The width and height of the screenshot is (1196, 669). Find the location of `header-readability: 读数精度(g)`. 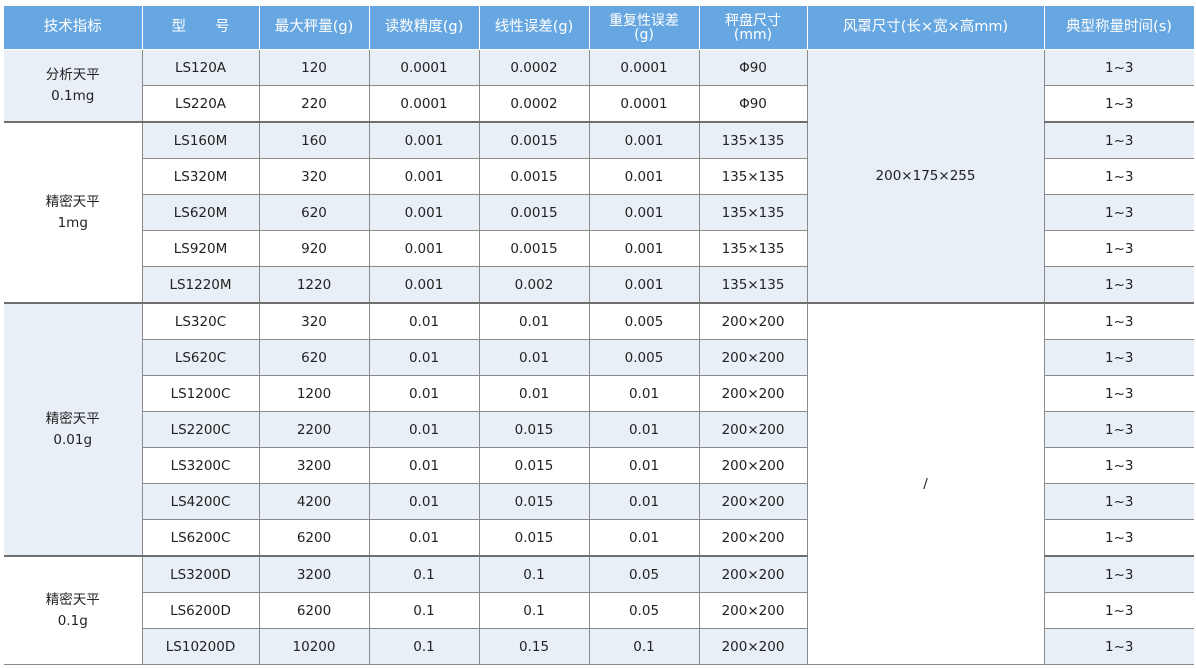

header-readability: 读数精度(g) is located at coordinates (424, 27).